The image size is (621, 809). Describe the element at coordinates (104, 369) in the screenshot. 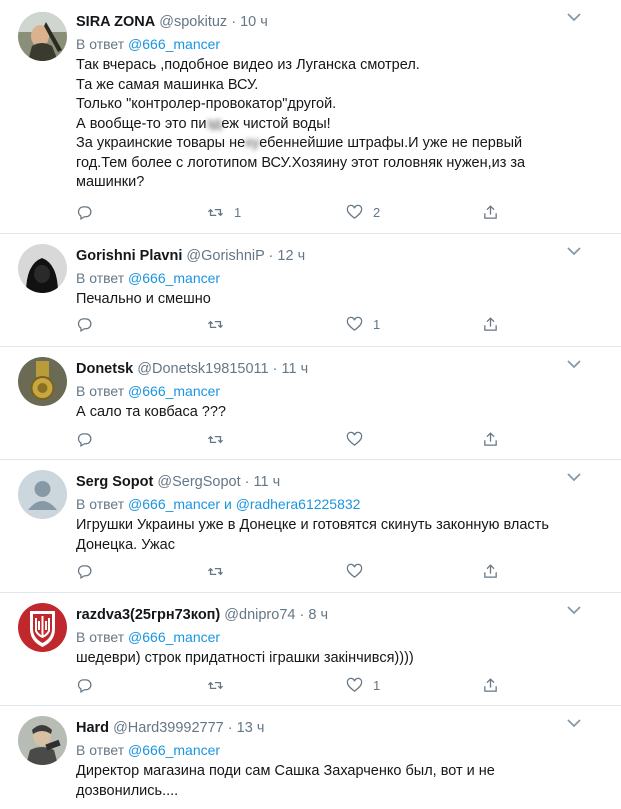

I see `display-name: Donetsk` at that location.